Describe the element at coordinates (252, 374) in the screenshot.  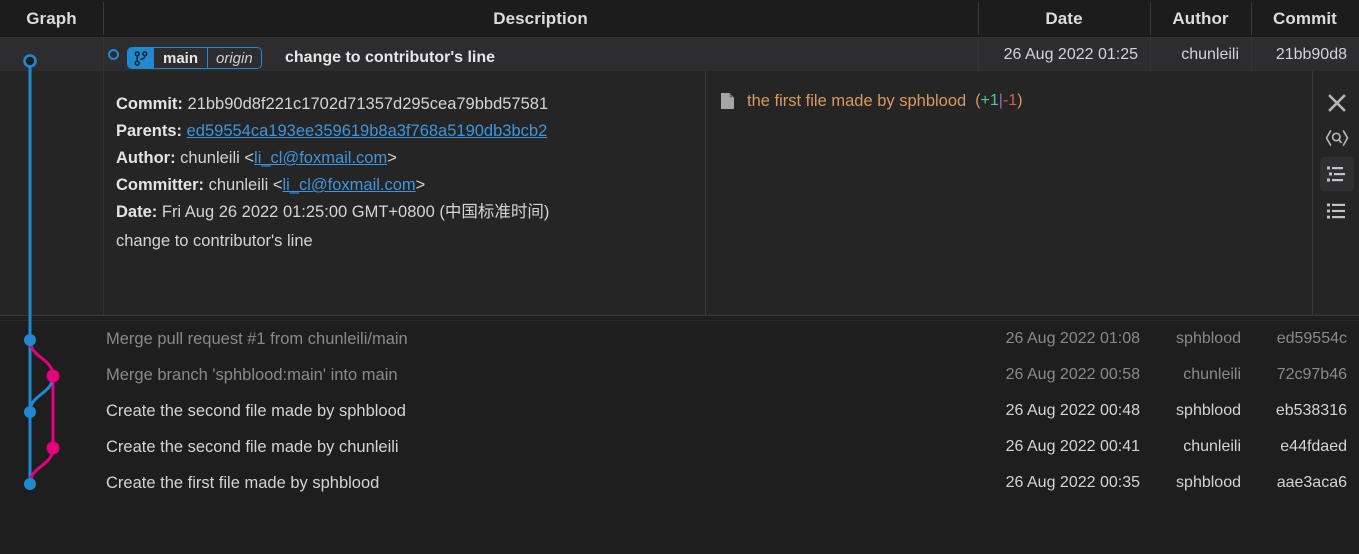
I see `commit-subject: Merge branch 'sphblood:main' into main` at that location.